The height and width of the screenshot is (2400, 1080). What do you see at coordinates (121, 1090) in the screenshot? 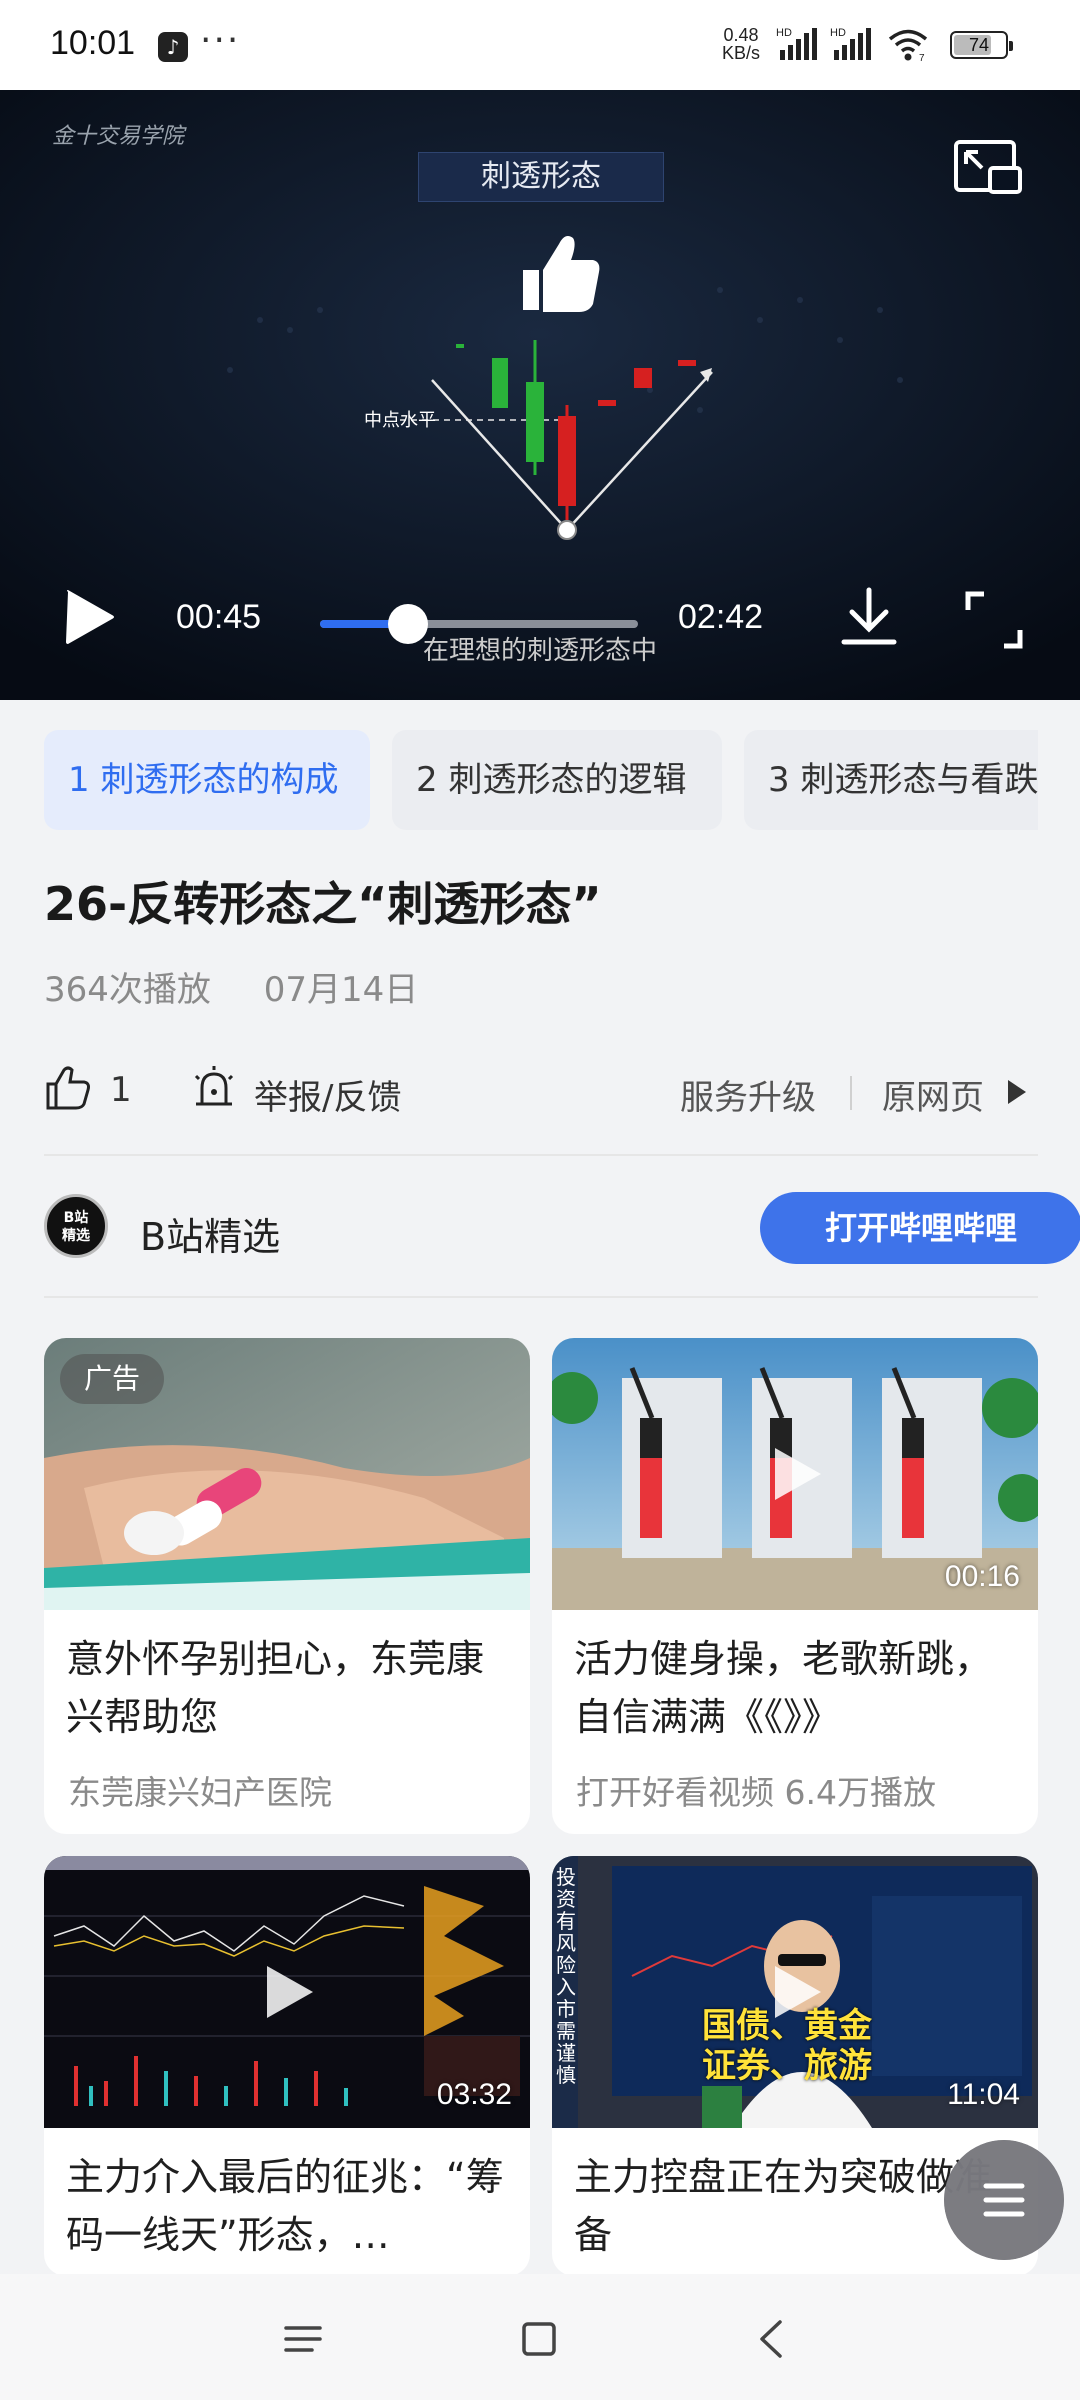
I see `like-count: 1` at bounding box center [121, 1090].